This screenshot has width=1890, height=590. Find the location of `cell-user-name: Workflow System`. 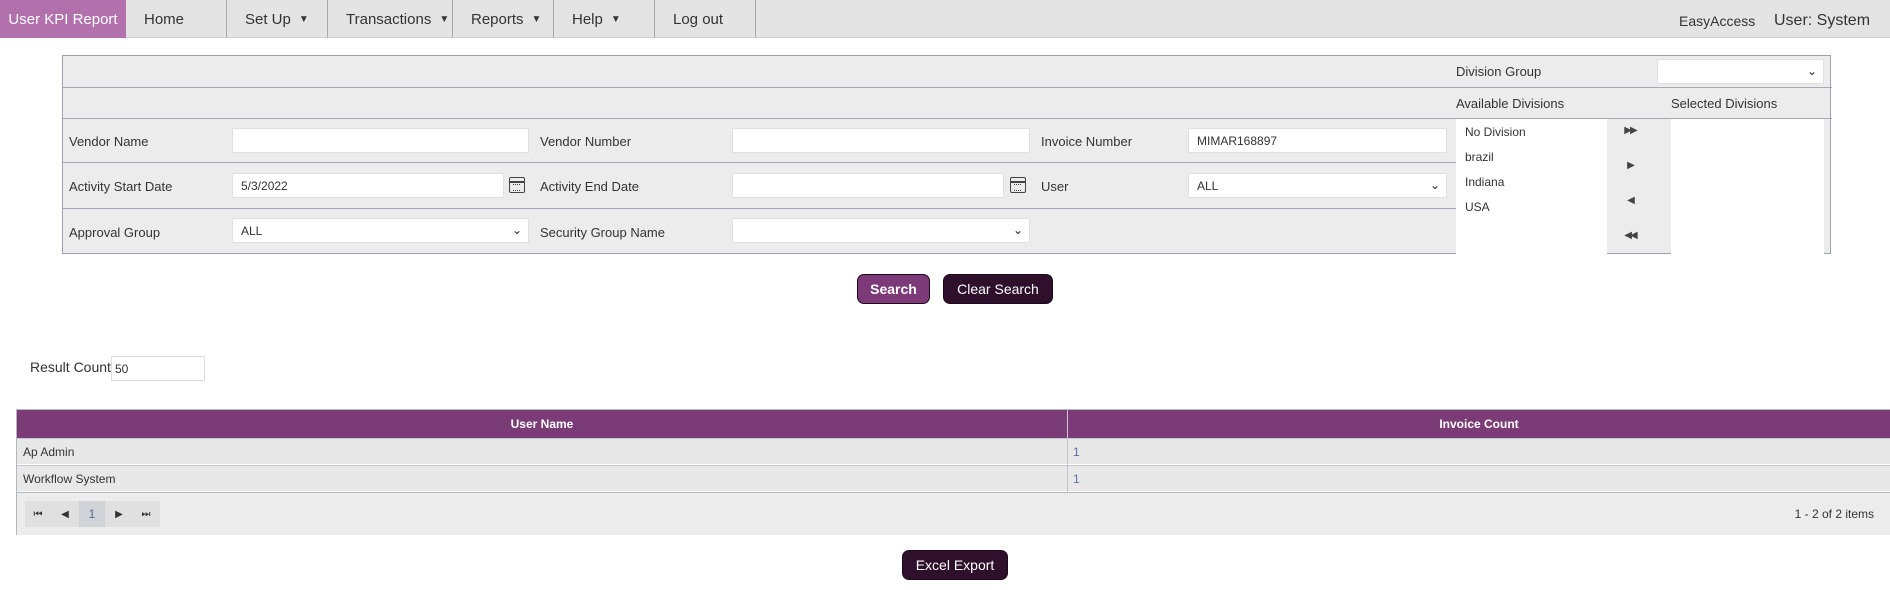

cell-user-name: Workflow System is located at coordinates (69, 479).